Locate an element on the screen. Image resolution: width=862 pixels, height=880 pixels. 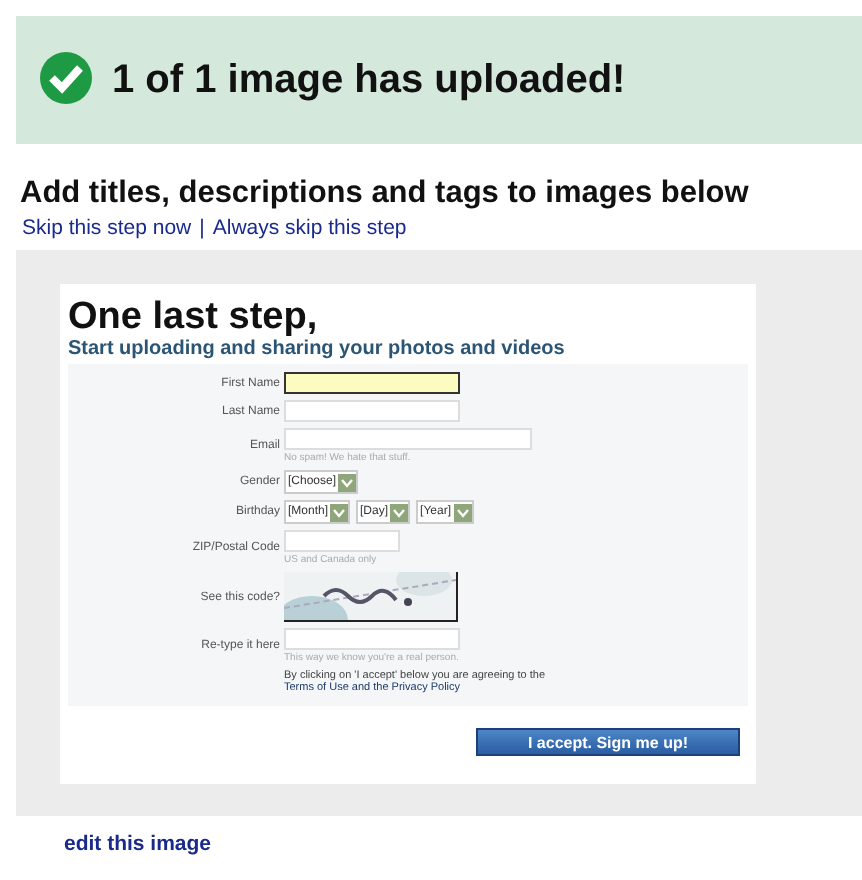
check-icon is located at coordinates (66, 80).